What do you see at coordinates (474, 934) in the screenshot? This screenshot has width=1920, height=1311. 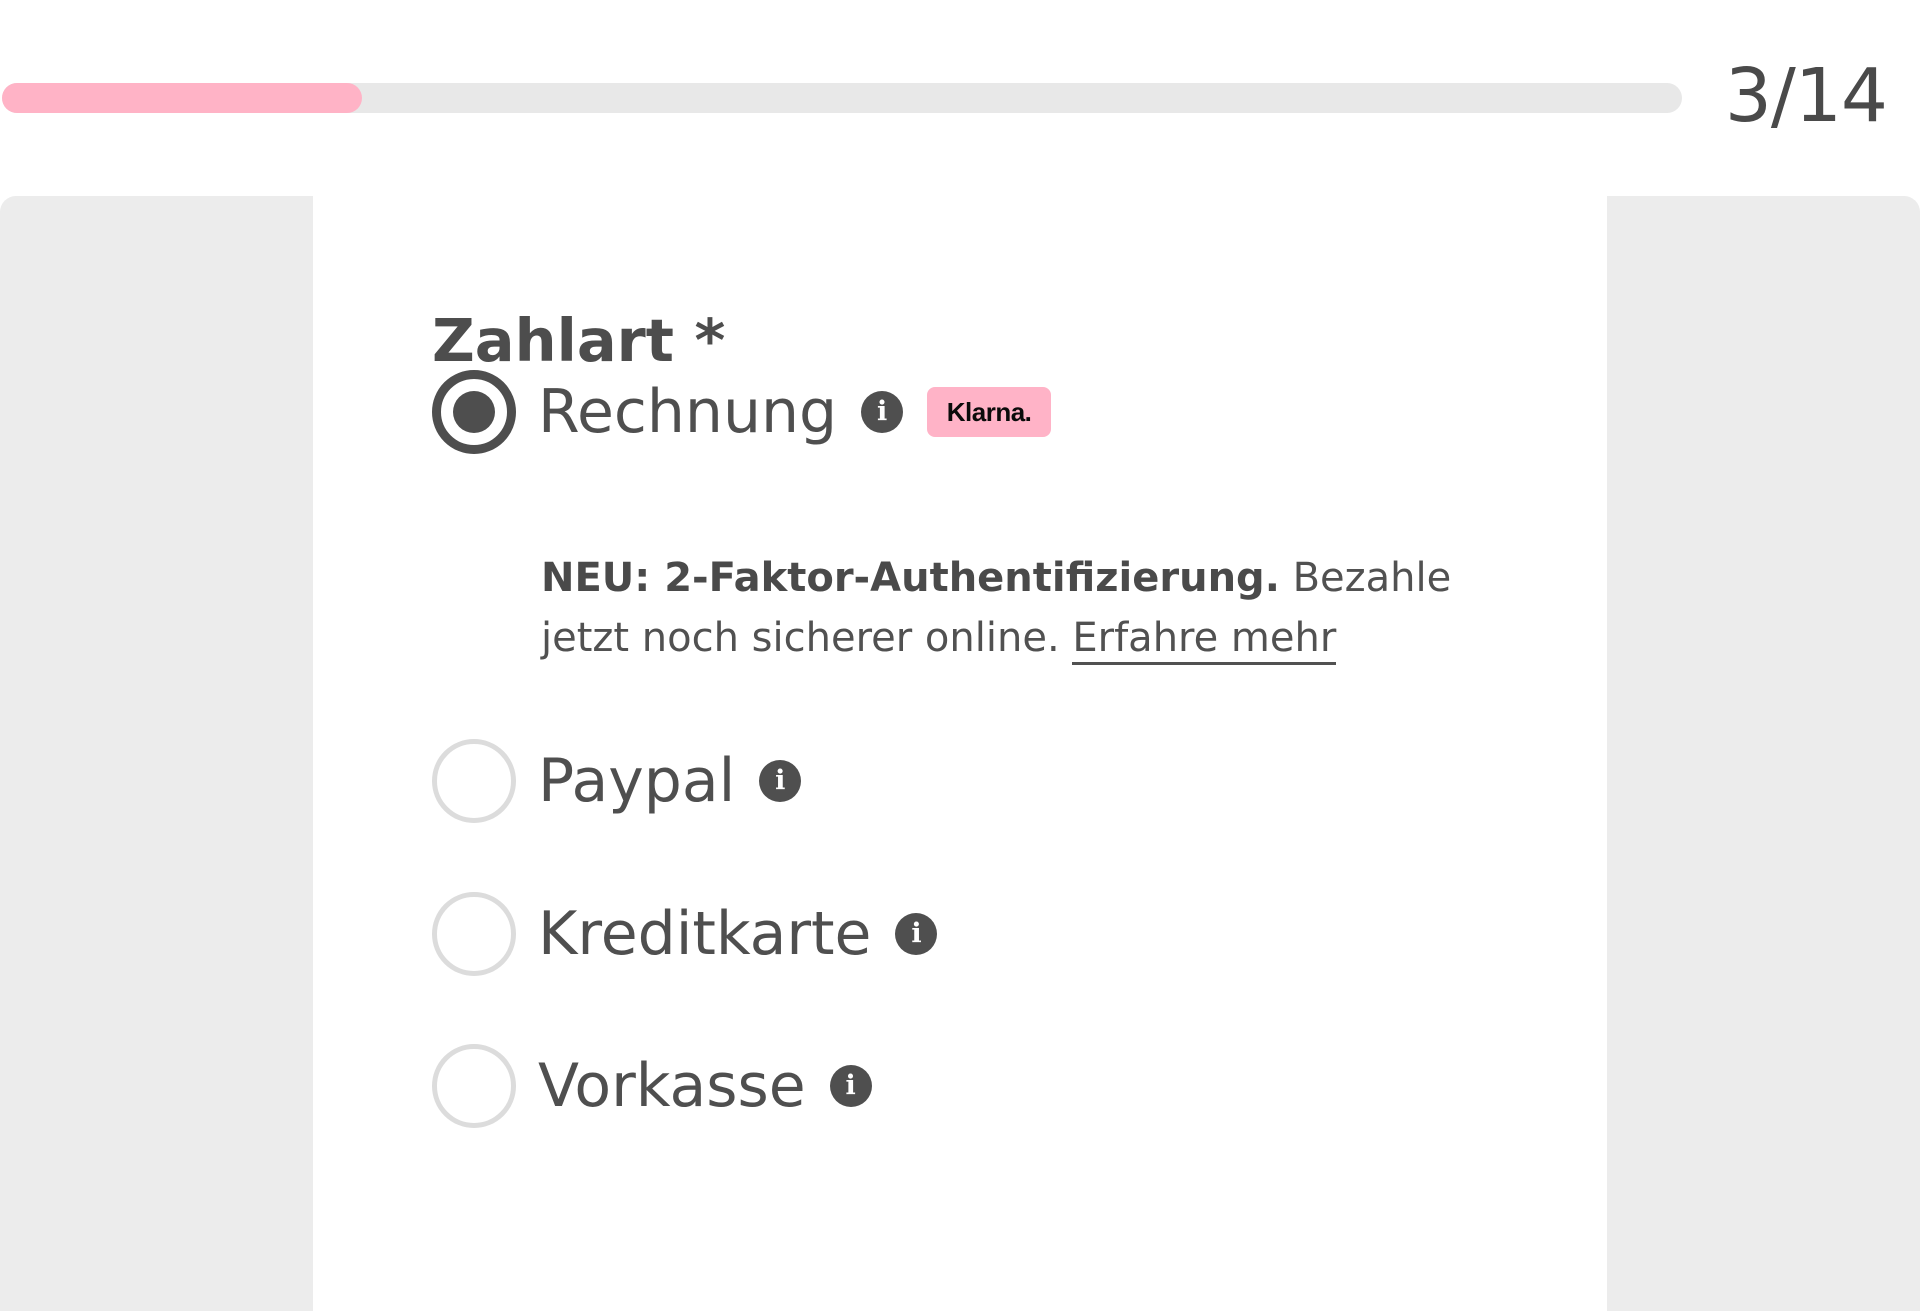 I see `radio-kreditkarte` at bounding box center [474, 934].